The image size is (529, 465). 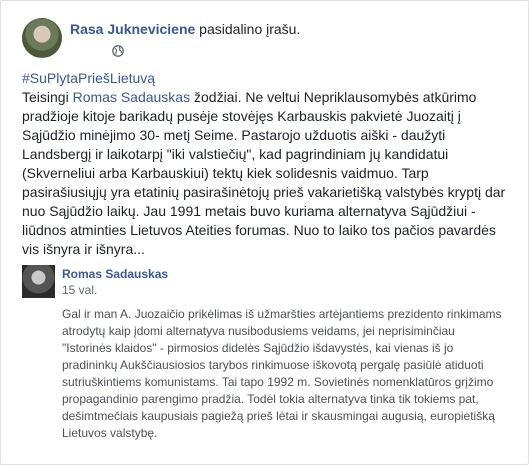 What do you see at coordinates (267, 78) in the screenshot?
I see `hashtag-link: #SuPlytaPriešLietuvą` at bounding box center [267, 78].